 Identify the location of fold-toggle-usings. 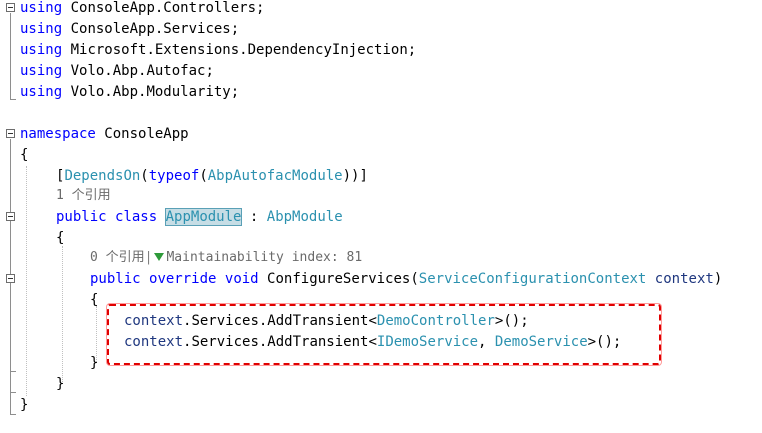
(10, 7).